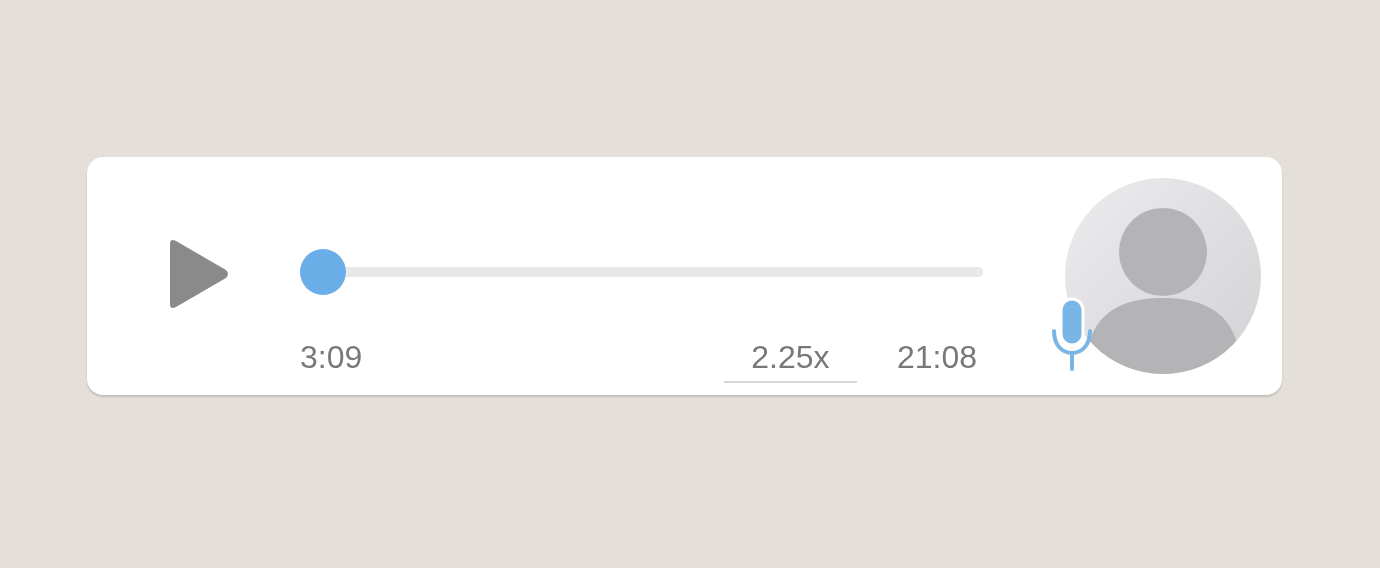 The width and height of the screenshot is (1380, 568). What do you see at coordinates (331, 357) in the screenshot?
I see `current-time: 3:09` at bounding box center [331, 357].